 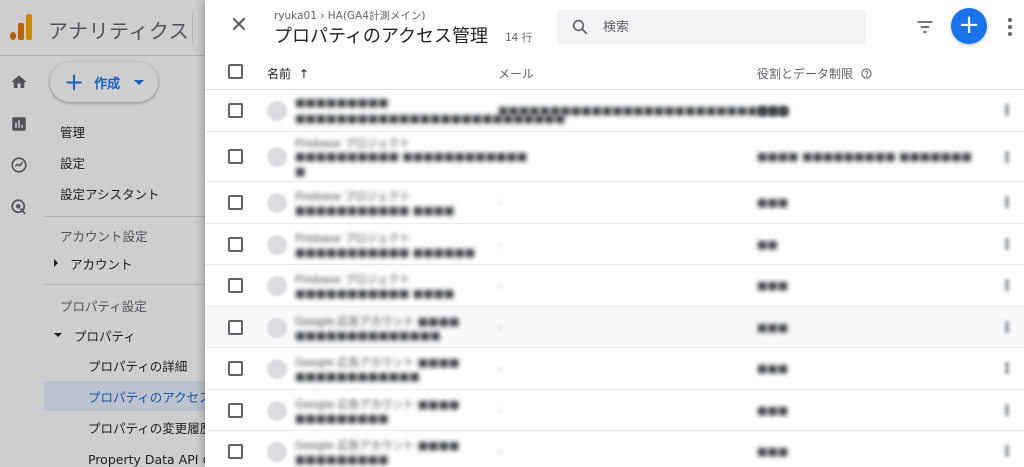 What do you see at coordinates (519, 38) in the screenshot?
I see `row-count: 14 行` at bounding box center [519, 38].